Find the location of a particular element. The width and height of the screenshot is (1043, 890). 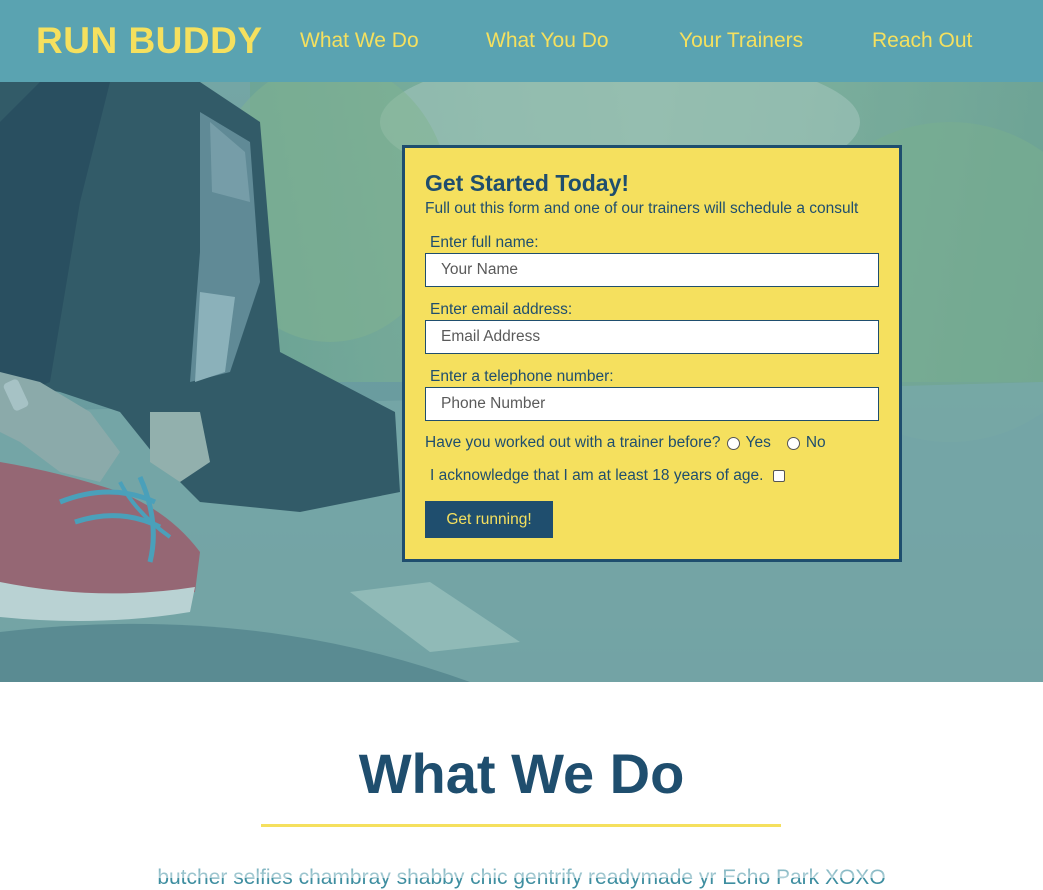

phone-label: Enter a telephone number: is located at coordinates (522, 376).